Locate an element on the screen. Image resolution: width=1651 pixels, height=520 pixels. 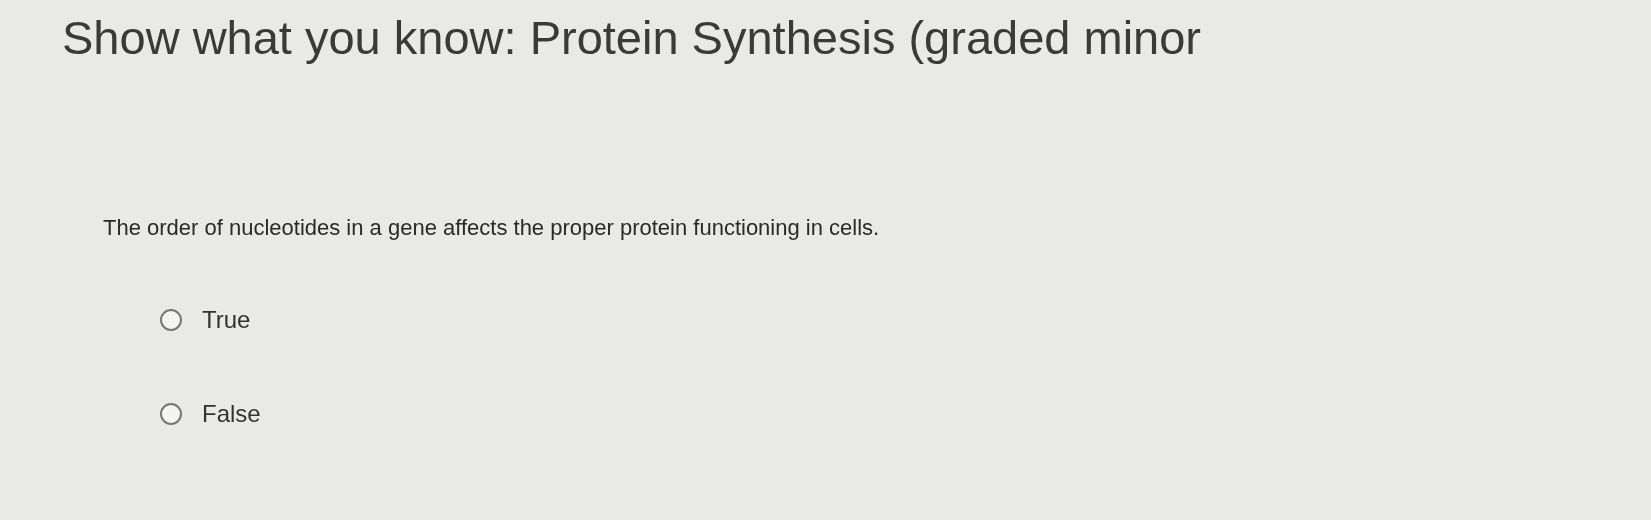
option-label: True is located at coordinates (226, 320).